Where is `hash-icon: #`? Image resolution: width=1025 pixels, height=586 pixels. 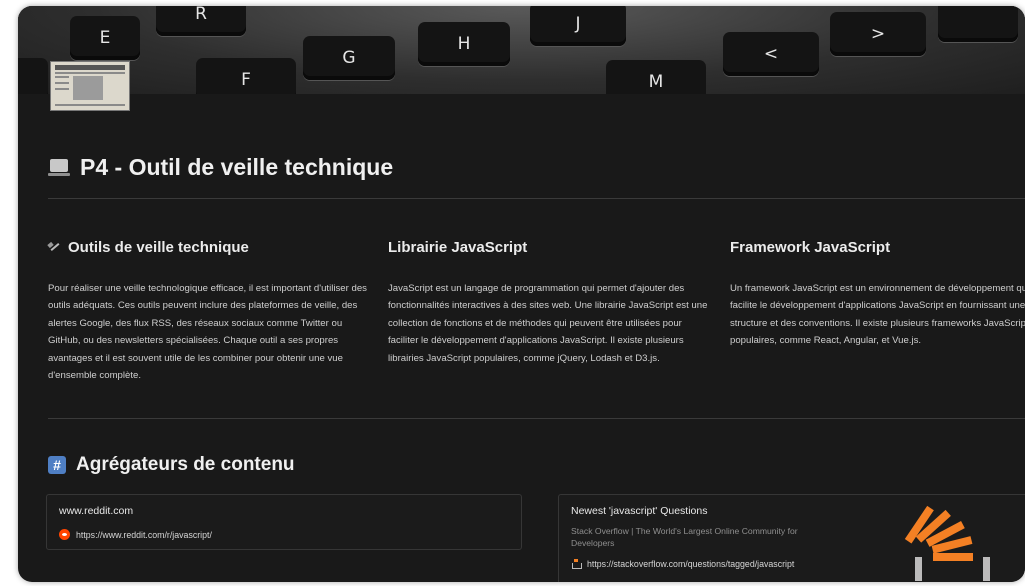 hash-icon: # is located at coordinates (57, 465).